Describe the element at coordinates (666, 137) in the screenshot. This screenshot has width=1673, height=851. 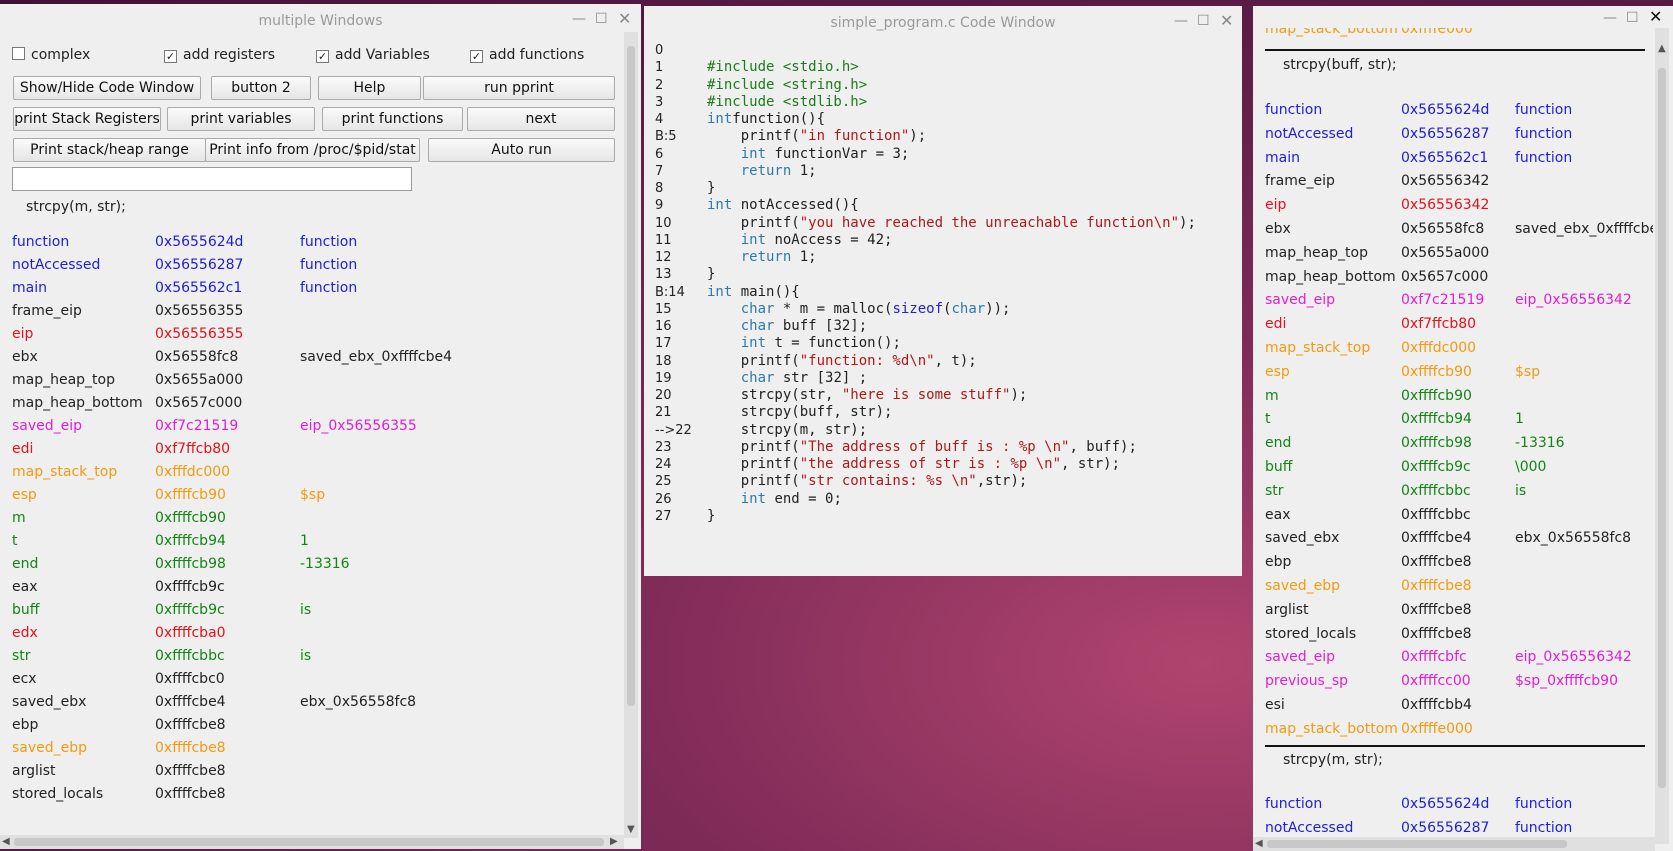
I see `line-number: B:5` at that location.